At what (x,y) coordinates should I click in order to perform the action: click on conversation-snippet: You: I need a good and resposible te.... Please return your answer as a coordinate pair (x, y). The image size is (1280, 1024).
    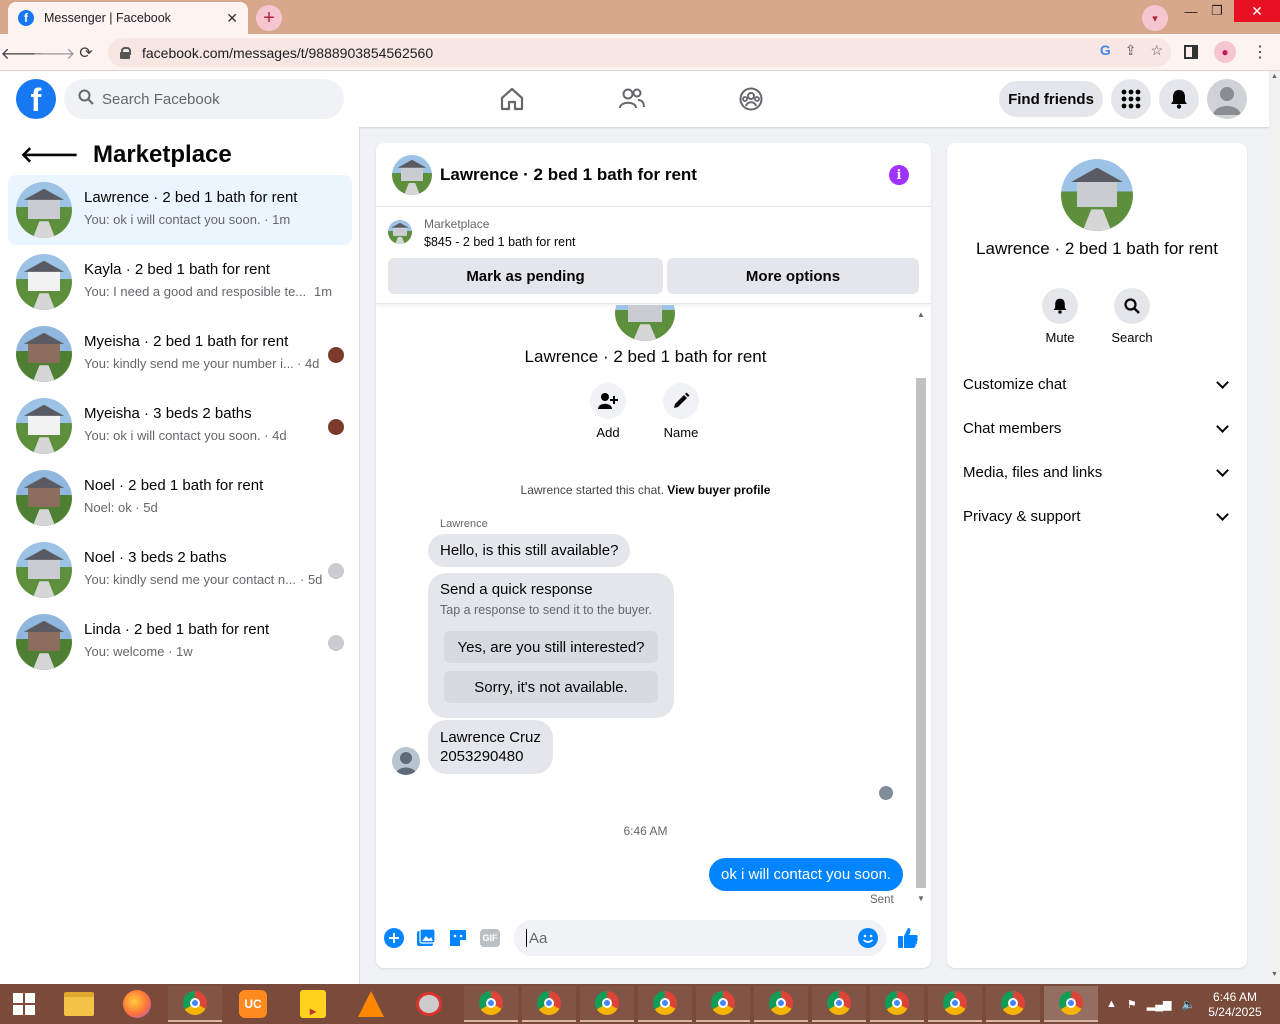
    Looking at the image, I should click on (195, 291).